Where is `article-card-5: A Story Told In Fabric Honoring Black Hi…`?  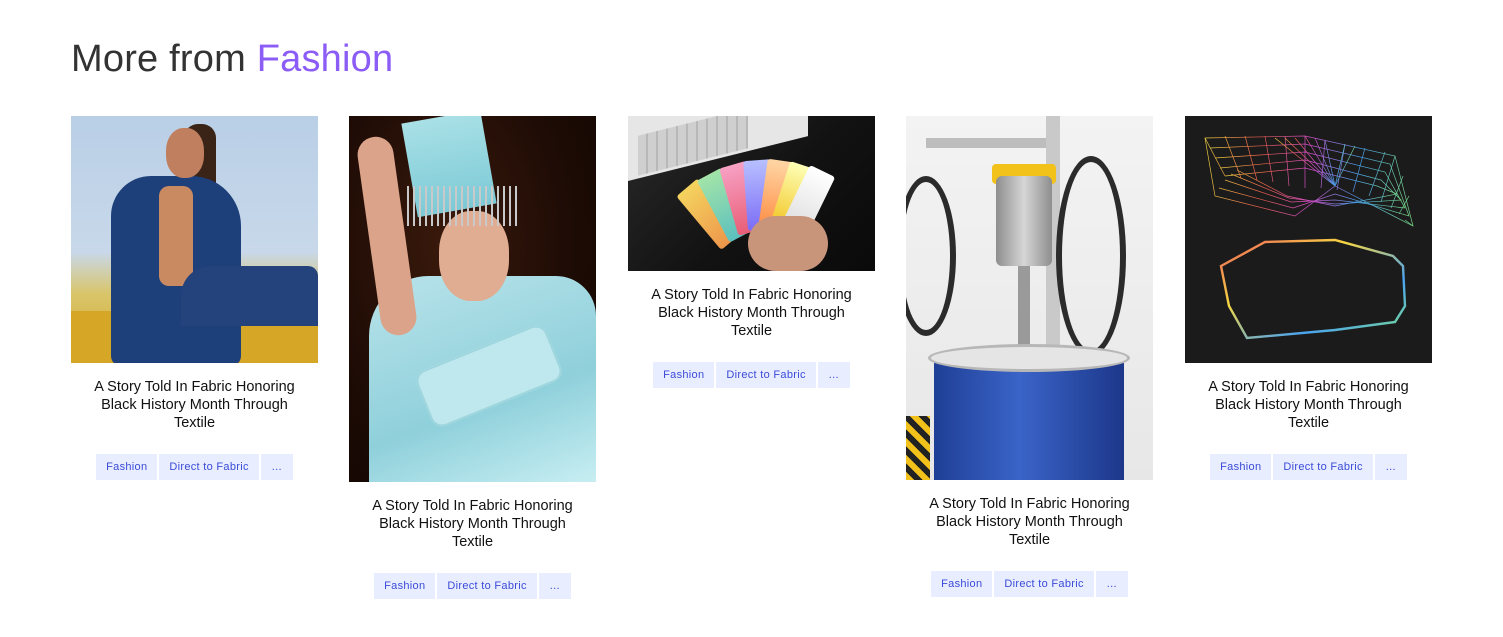 article-card-5: A Story Told In Fabric Honoring Black Hi… is located at coordinates (1308, 298).